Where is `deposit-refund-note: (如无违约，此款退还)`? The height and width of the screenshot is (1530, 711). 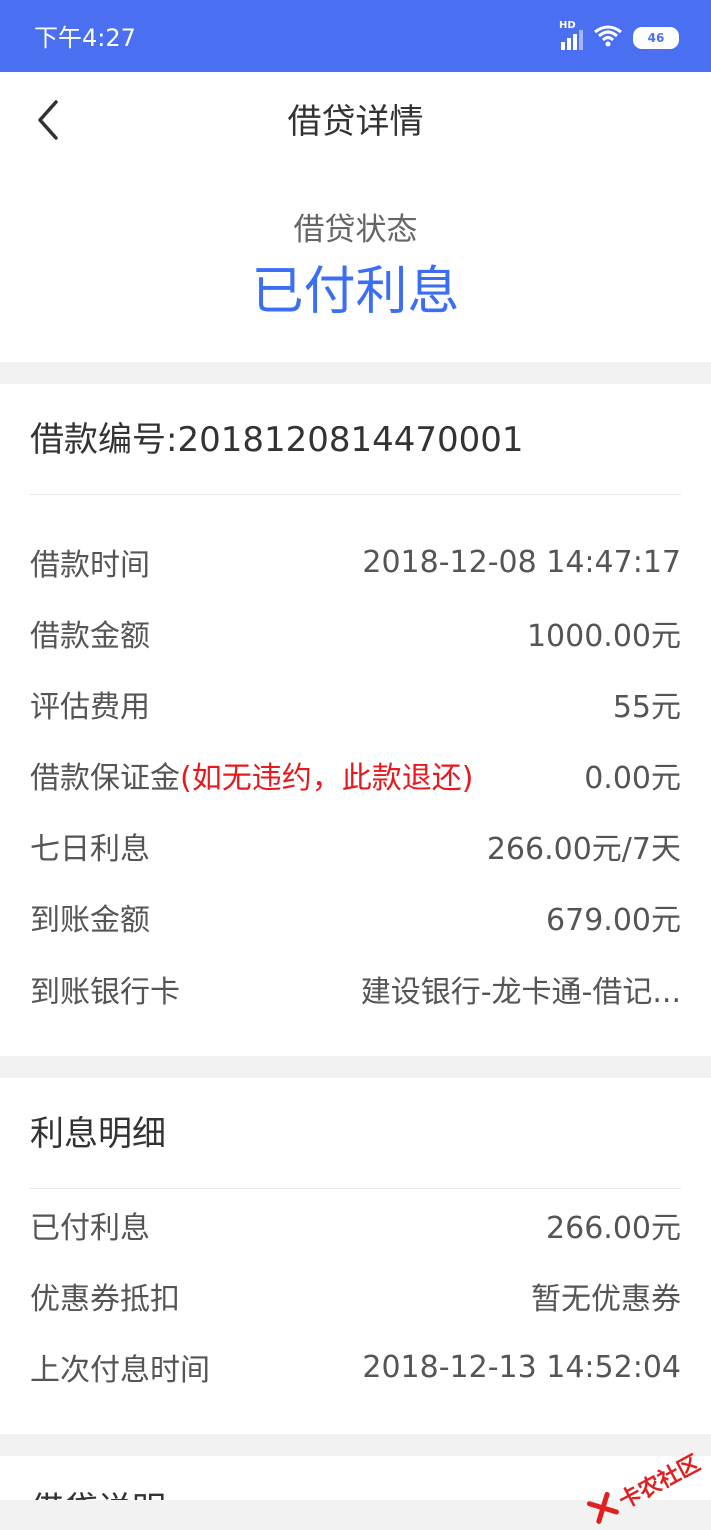
deposit-refund-note: (如无违约，此款退还) is located at coordinates (327, 778).